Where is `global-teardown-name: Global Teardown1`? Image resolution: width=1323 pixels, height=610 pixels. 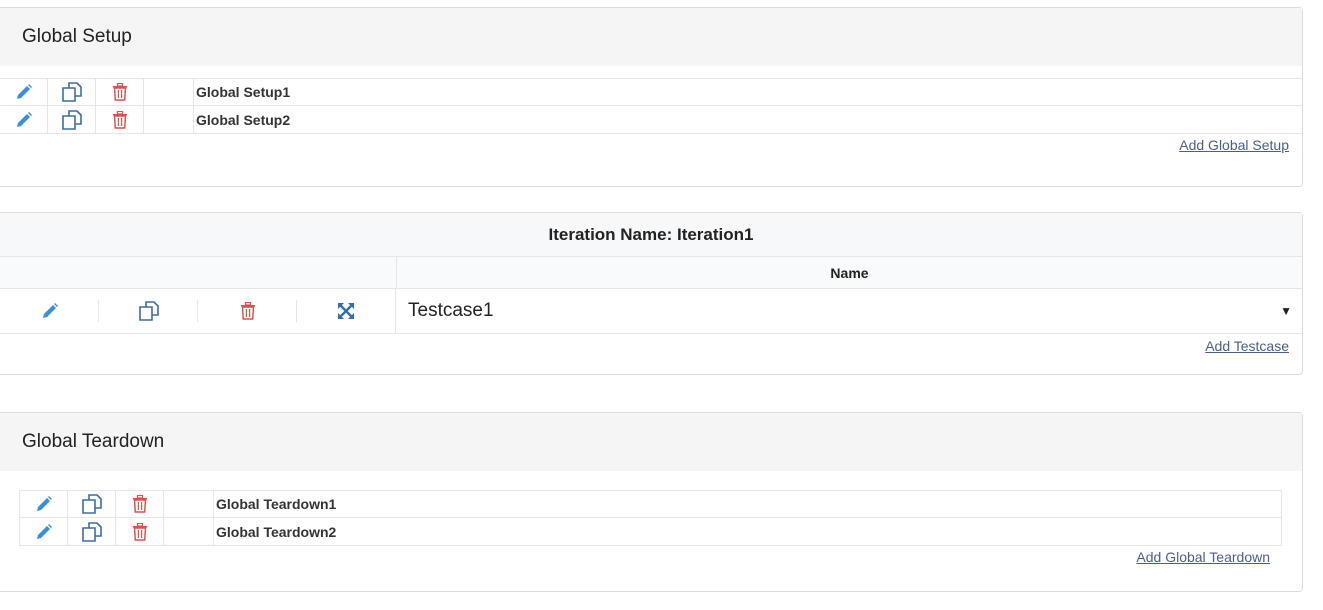 global-teardown-name: Global Teardown1 is located at coordinates (747, 504).